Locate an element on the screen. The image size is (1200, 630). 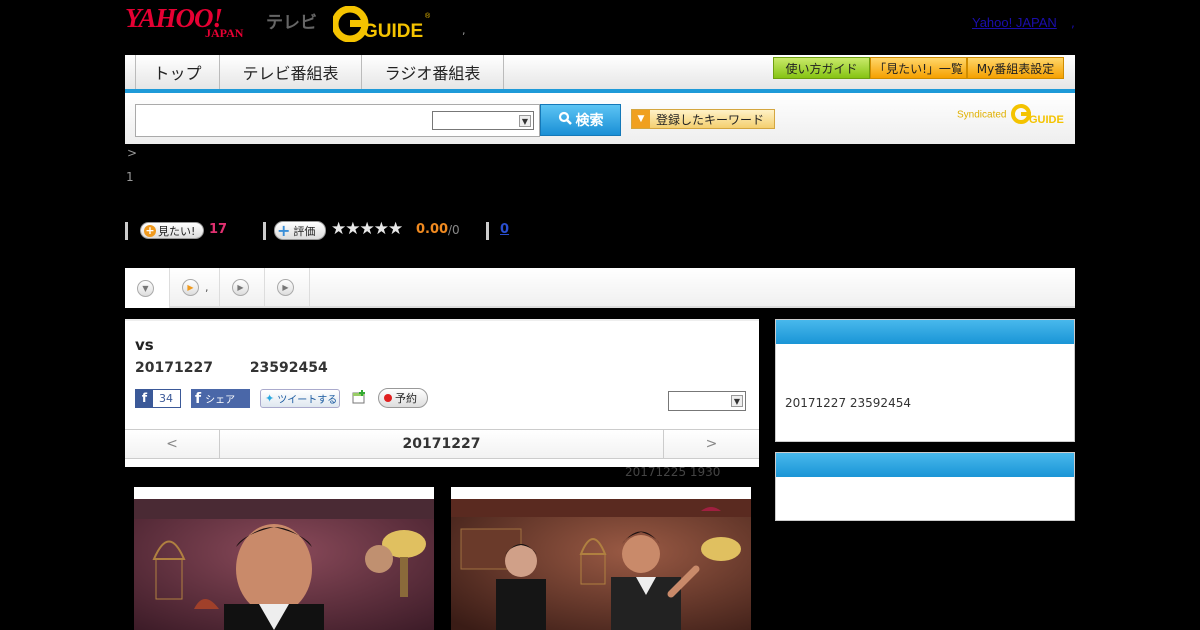
program-subtabs: ▼ ▶ , ▶ ▶ is located at coordinates (600, 288).